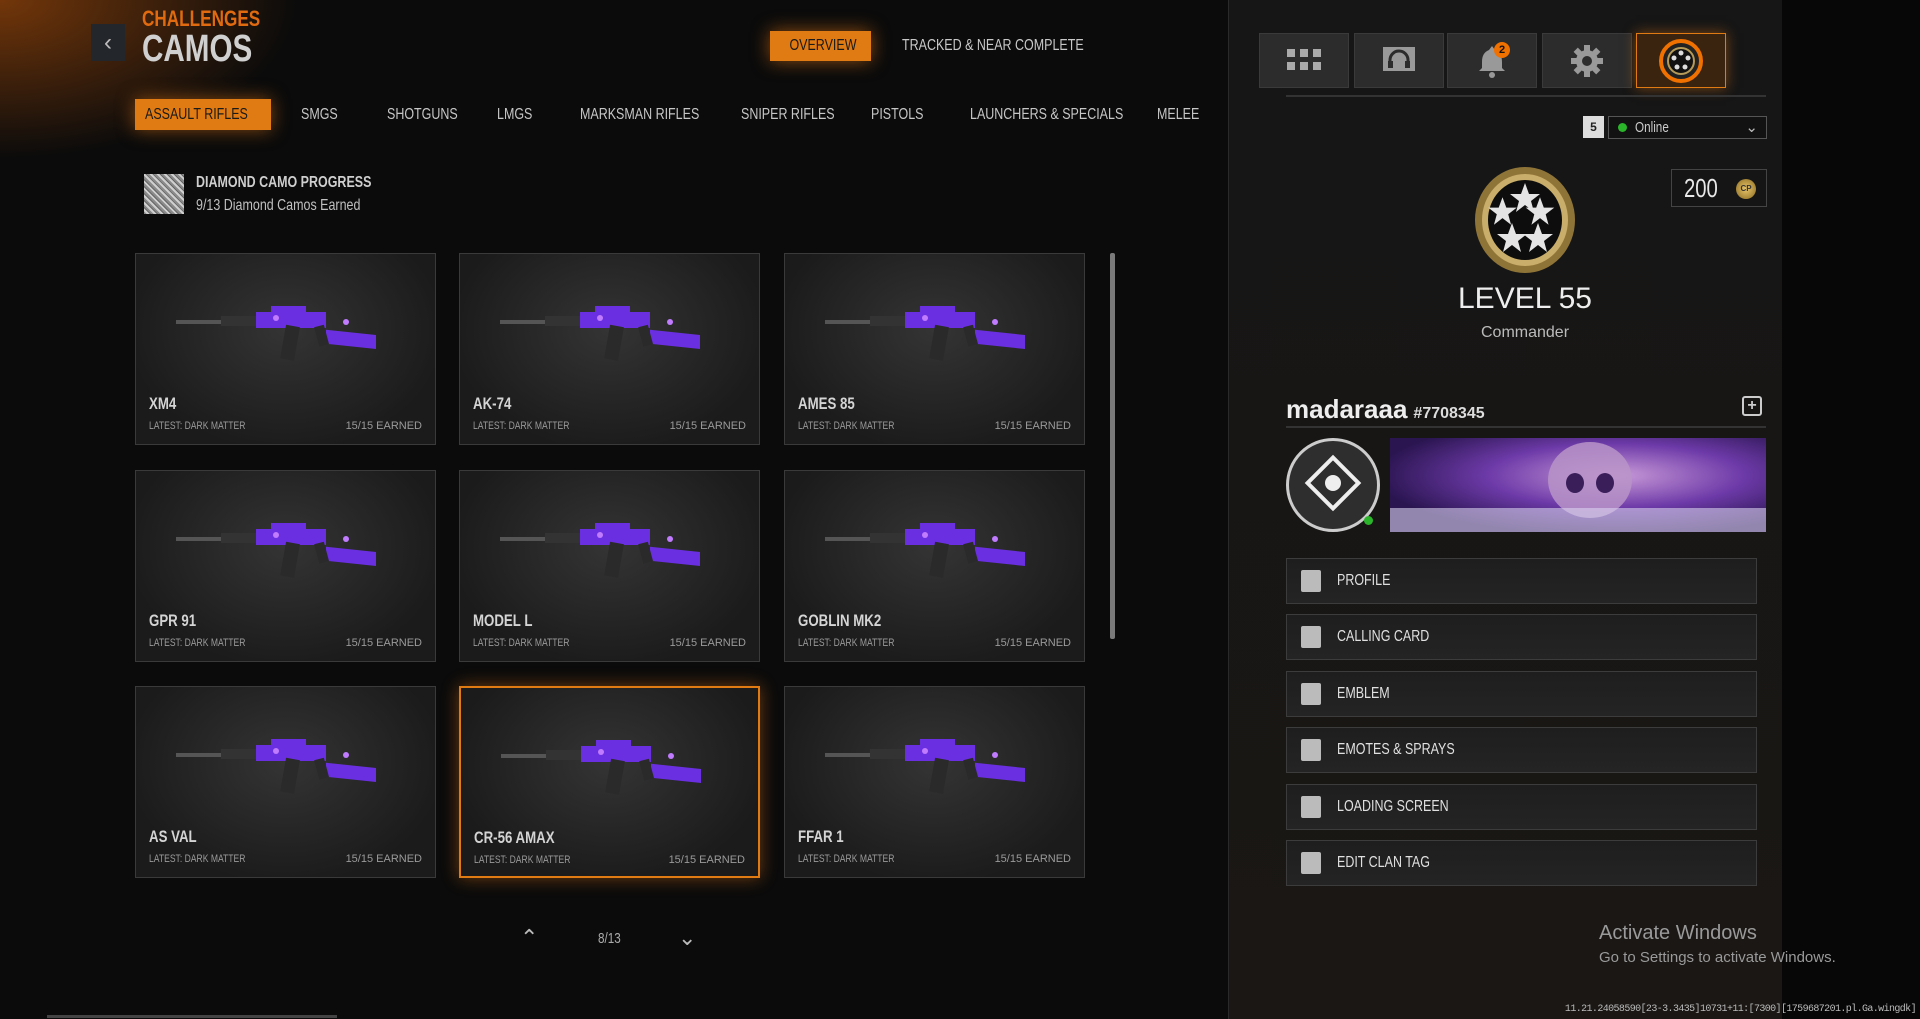 The image size is (1920, 1019). I want to click on windows-watermark-subtitle: Go to Settings to activate Windows., so click(1717, 957).